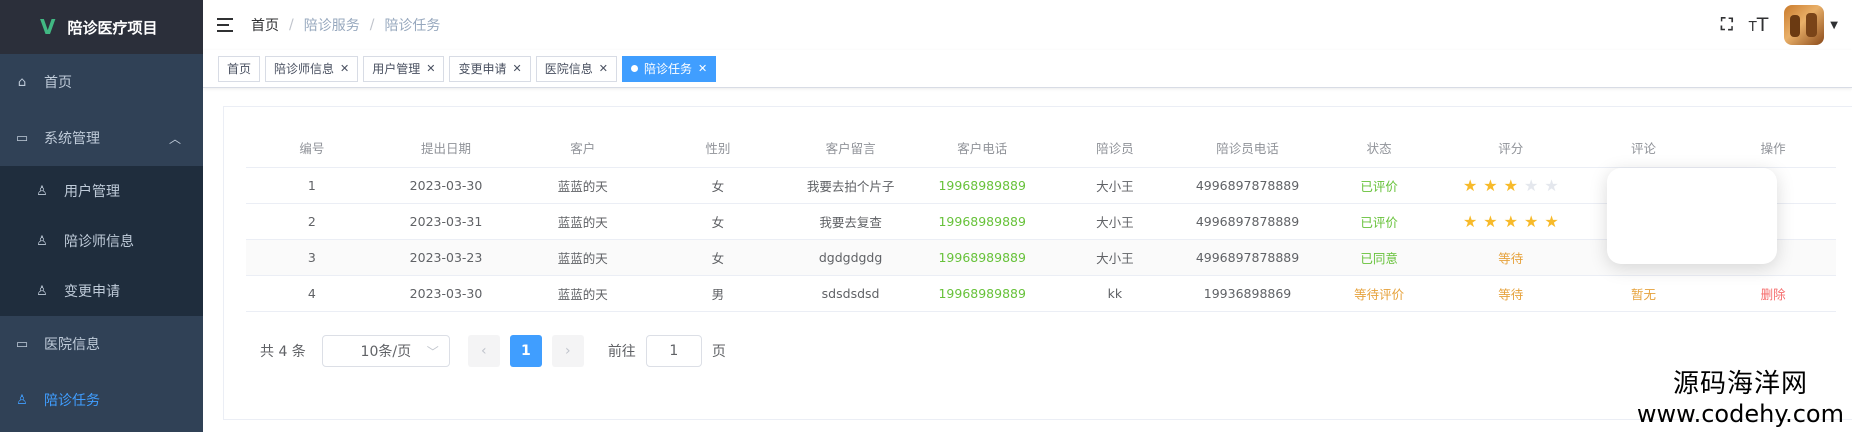  Describe the element at coordinates (1643, 148) in the screenshot. I see `column-header: 评论` at that location.